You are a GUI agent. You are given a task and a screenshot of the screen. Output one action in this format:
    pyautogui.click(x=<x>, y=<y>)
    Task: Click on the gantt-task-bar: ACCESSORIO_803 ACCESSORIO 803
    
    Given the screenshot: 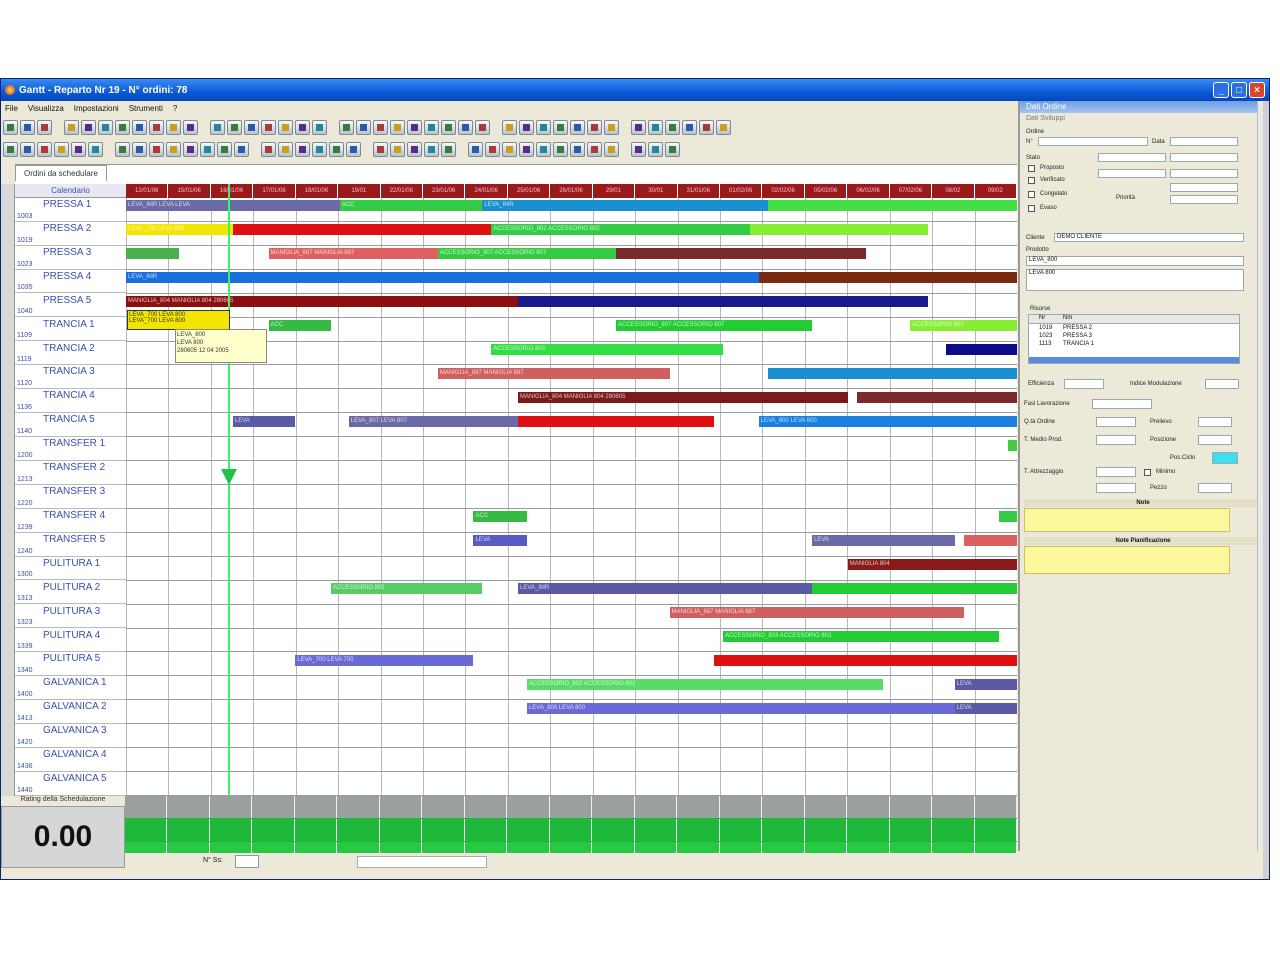 What is the action you would take?
    pyautogui.click(x=861, y=637)
    